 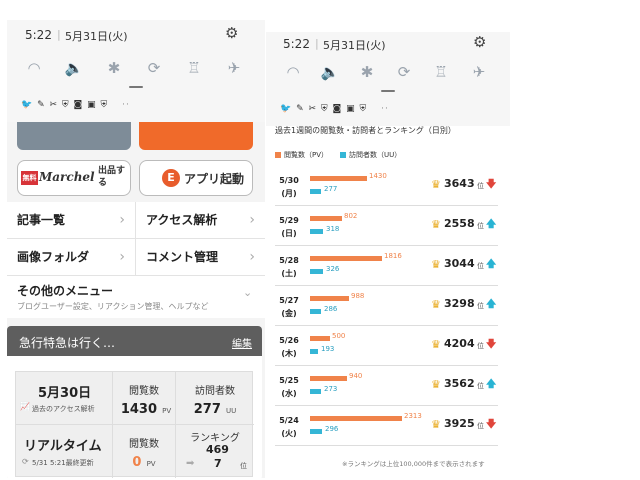 What do you see at coordinates (215, 438) in the screenshot?
I see `ranking-label: ランキング` at bounding box center [215, 438].